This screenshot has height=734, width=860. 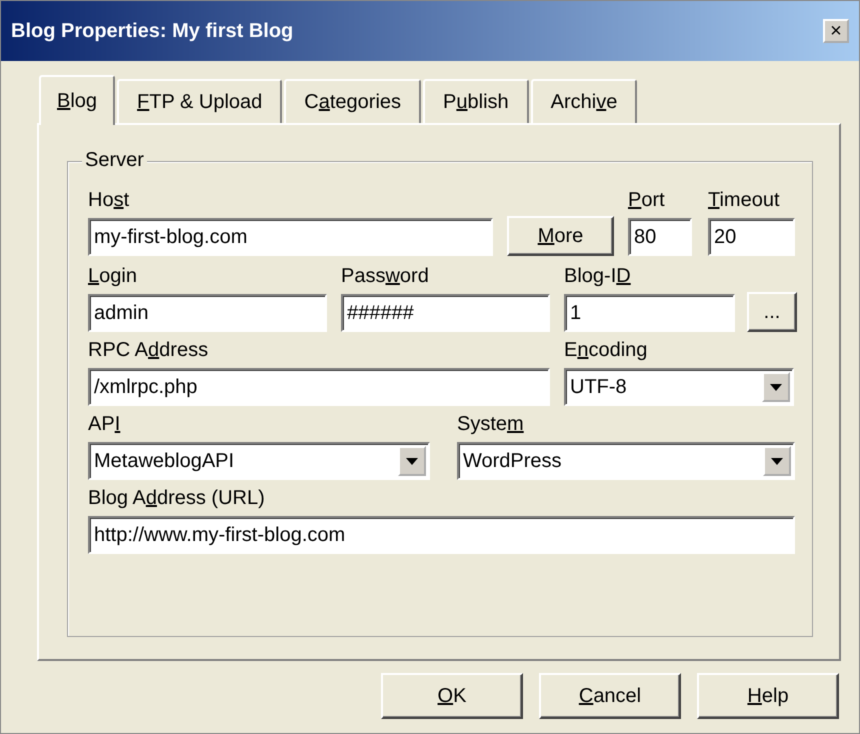 What do you see at coordinates (177, 498) in the screenshot?
I see `field-label: Blog Address (URL)` at bounding box center [177, 498].